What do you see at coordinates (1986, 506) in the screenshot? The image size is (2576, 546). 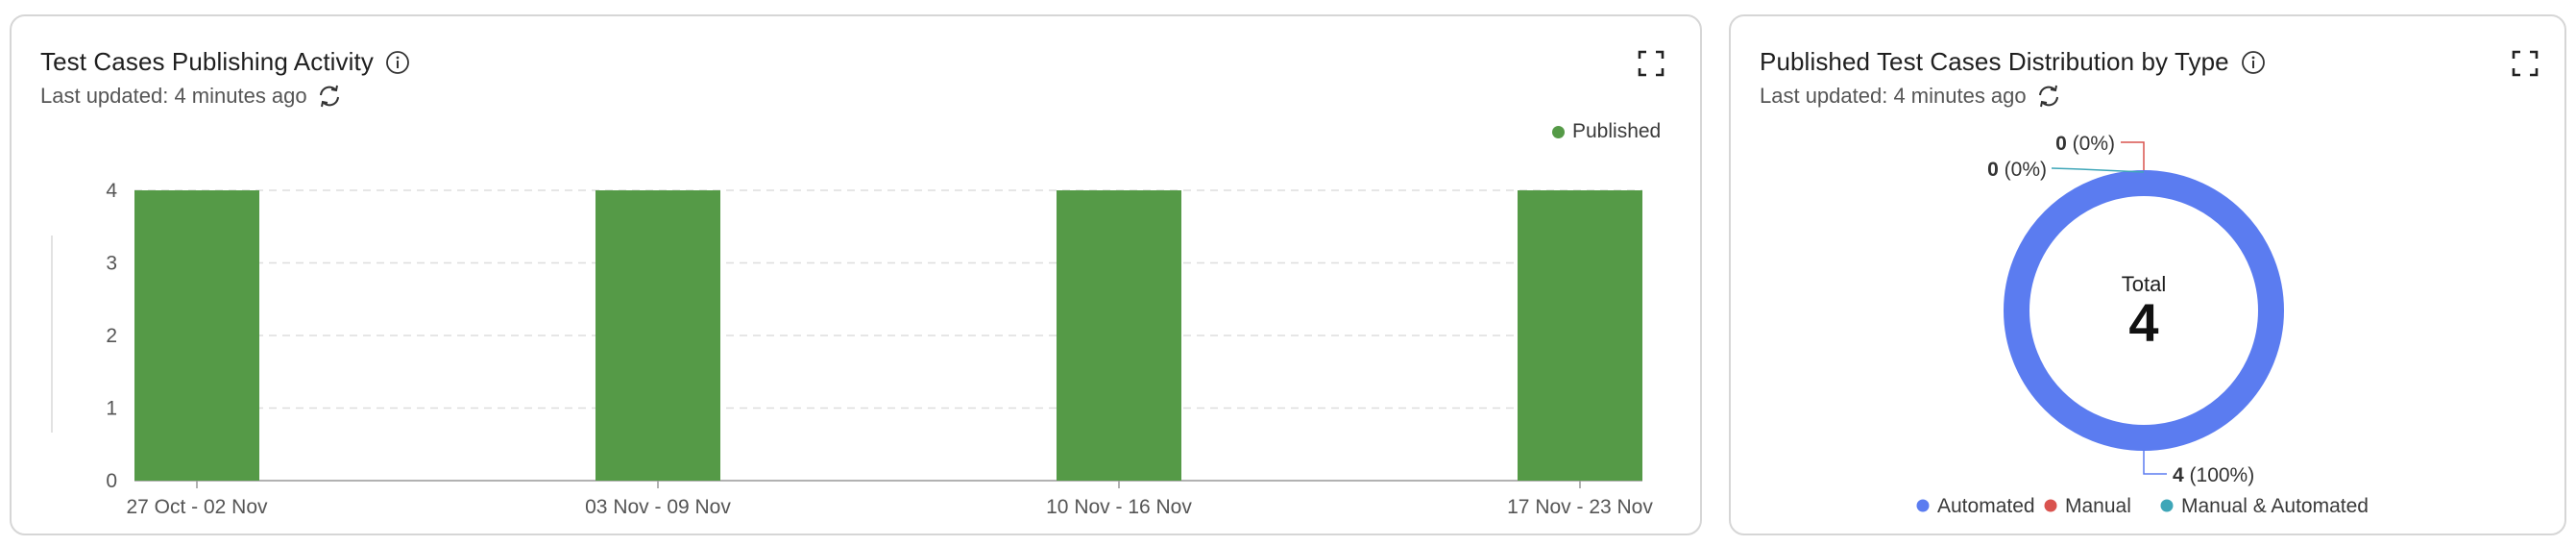 I see `legend-label: Automated` at bounding box center [1986, 506].